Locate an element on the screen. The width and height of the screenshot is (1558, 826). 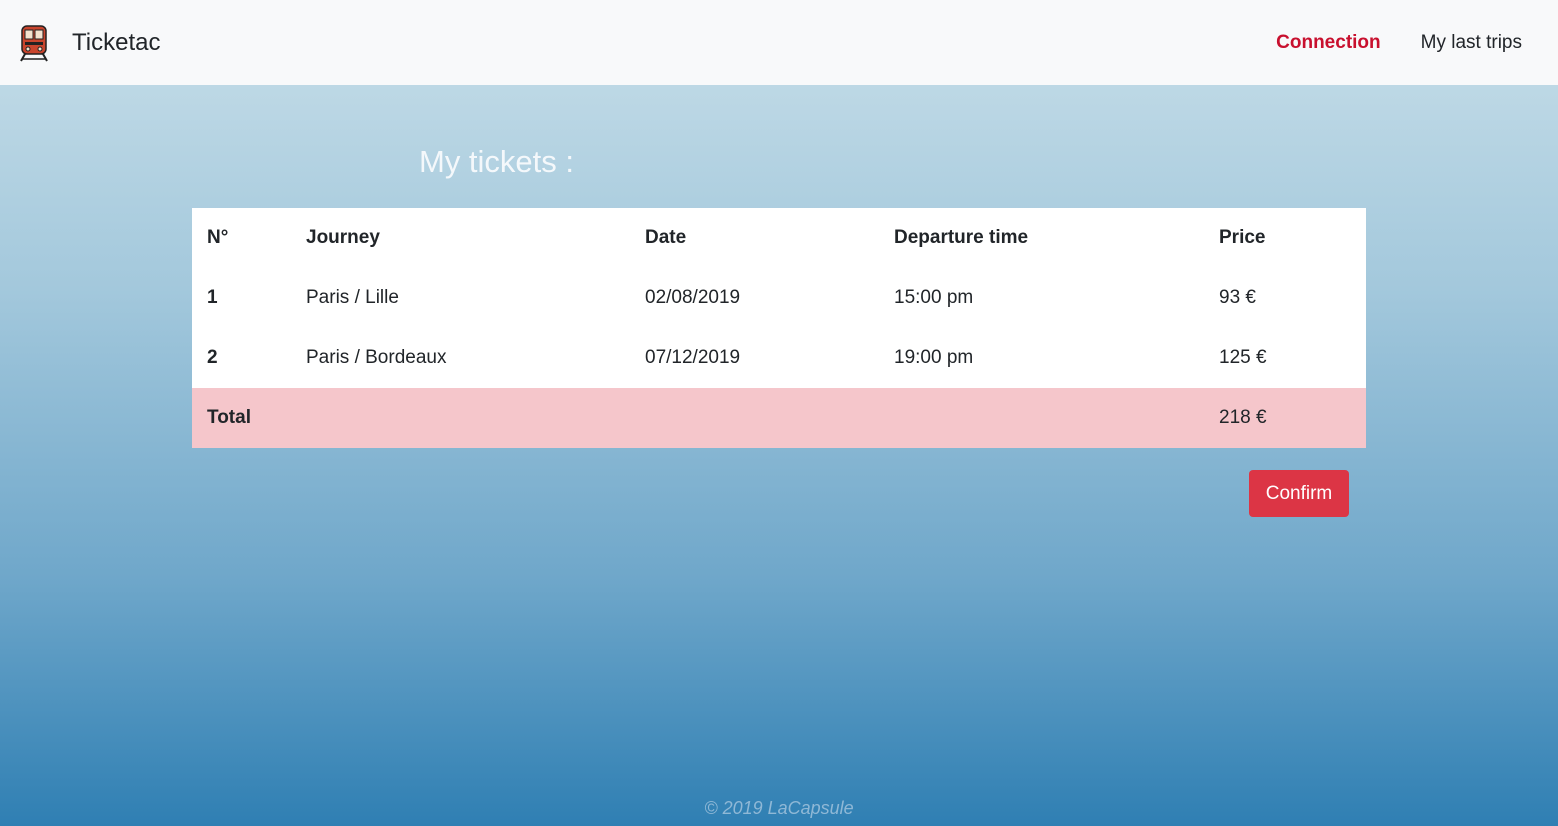
ticket-price: 125 € is located at coordinates (1243, 357).